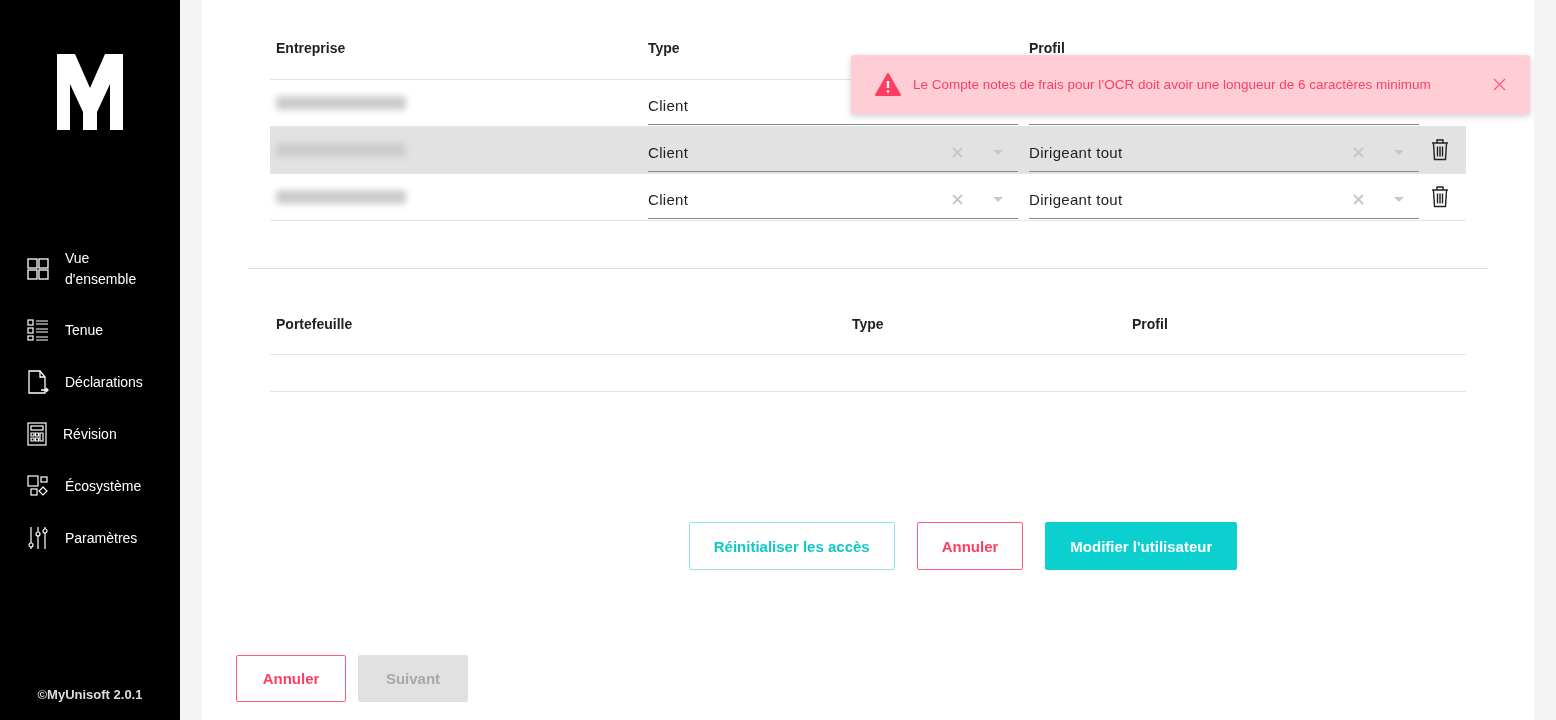 Image resolution: width=1556 pixels, height=720 pixels. I want to click on column-header: Entreprise, so click(311, 47).